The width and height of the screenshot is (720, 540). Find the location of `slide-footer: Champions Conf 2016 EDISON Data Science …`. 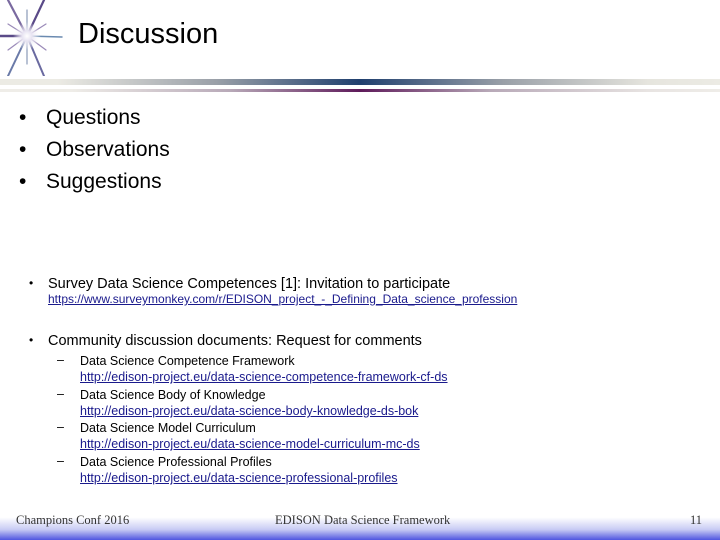

slide-footer: Champions Conf 2016 EDISON Data Science … is located at coordinates (360, 522).